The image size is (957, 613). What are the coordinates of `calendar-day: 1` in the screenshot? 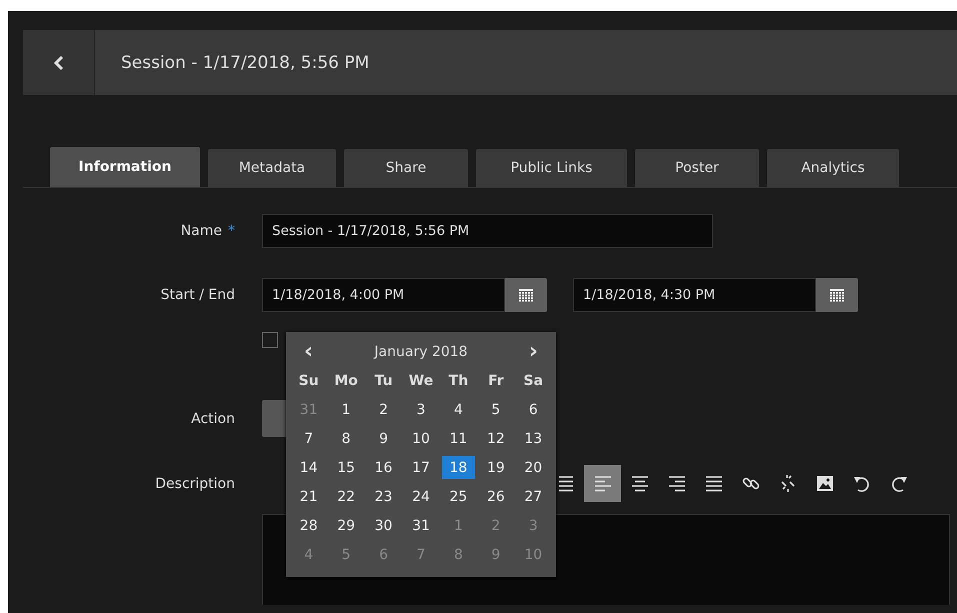 It's located at (346, 409).